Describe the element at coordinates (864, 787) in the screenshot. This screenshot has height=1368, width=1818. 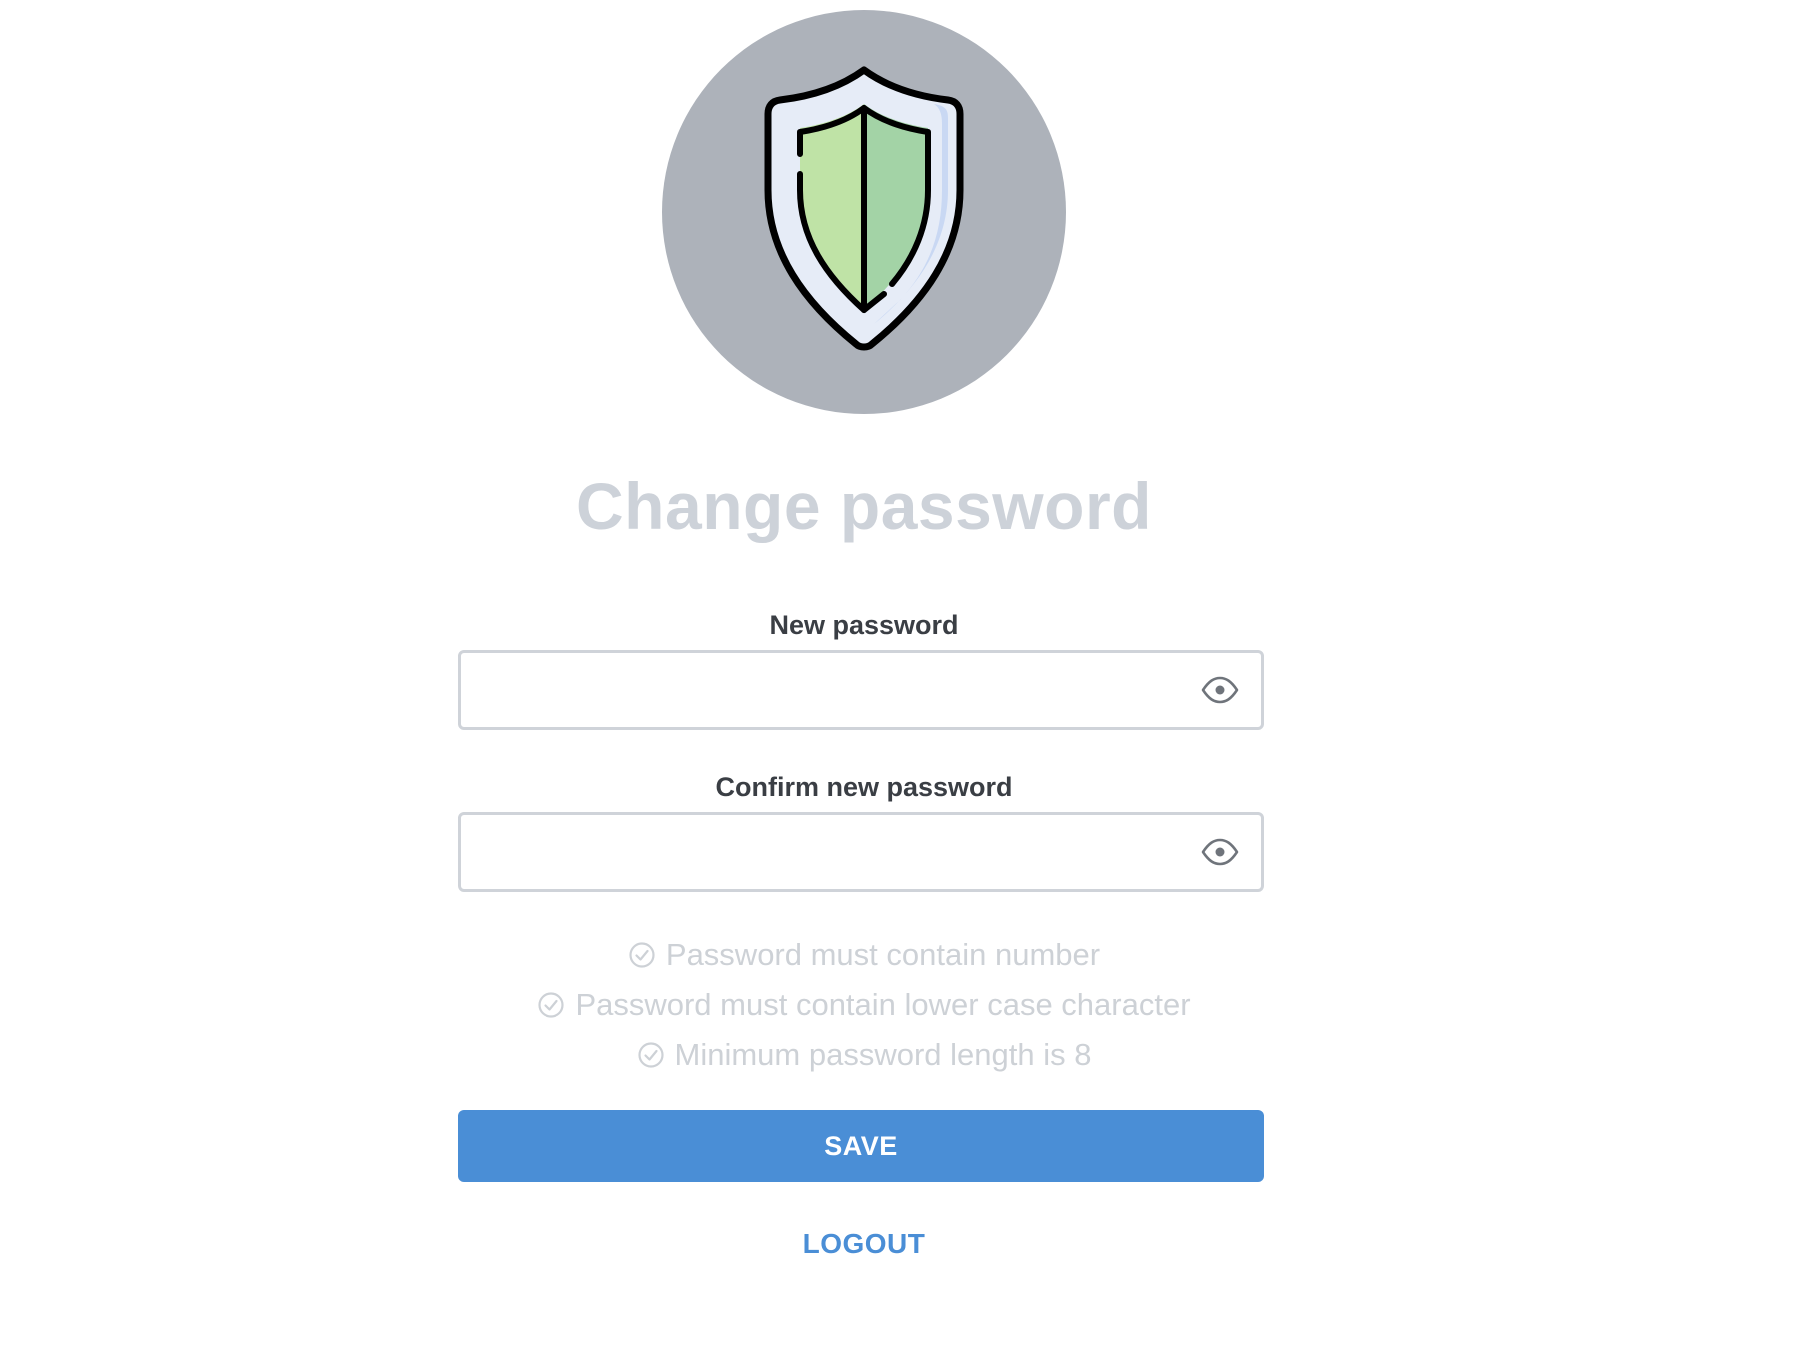
I see `confirm-password-label: Confirm new password` at that location.